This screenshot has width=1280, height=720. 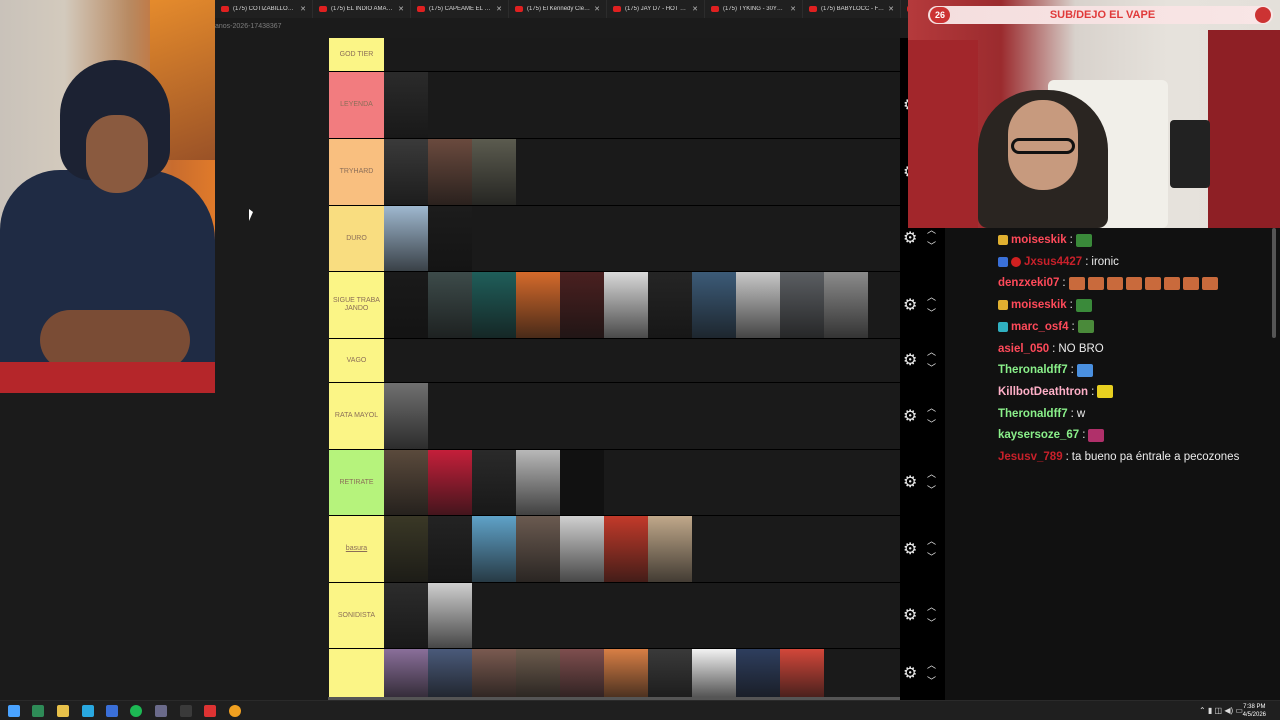 What do you see at coordinates (1028, 283) in the screenshot?
I see `chat-username: denzxeki07` at bounding box center [1028, 283].